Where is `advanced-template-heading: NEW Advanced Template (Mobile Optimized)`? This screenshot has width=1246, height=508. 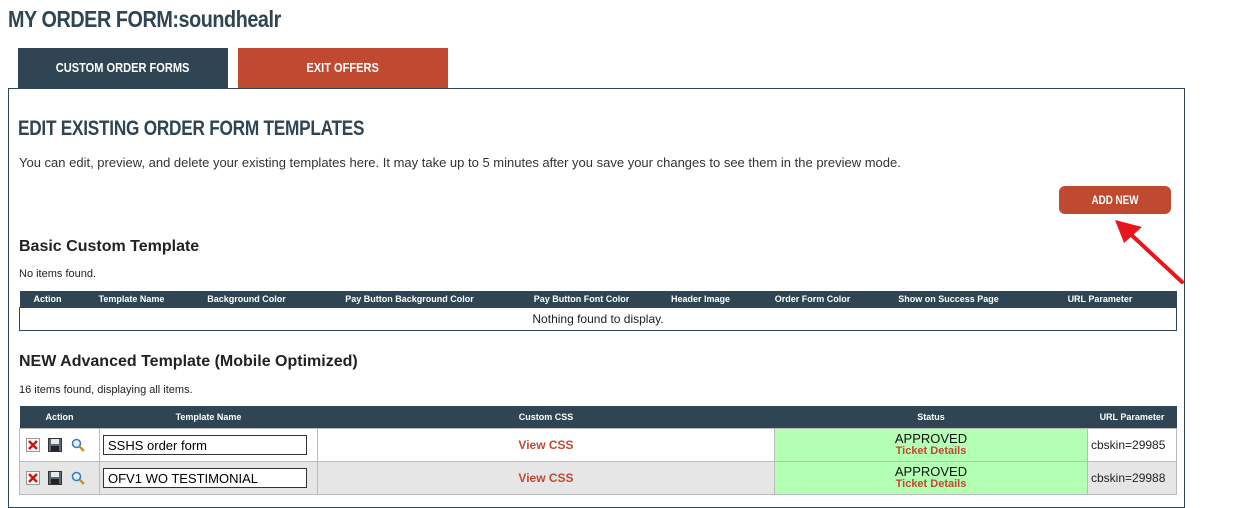 advanced-template-heading: NEW Advanced Template (Mobile Optimized) is located at coordinates (188, 361).